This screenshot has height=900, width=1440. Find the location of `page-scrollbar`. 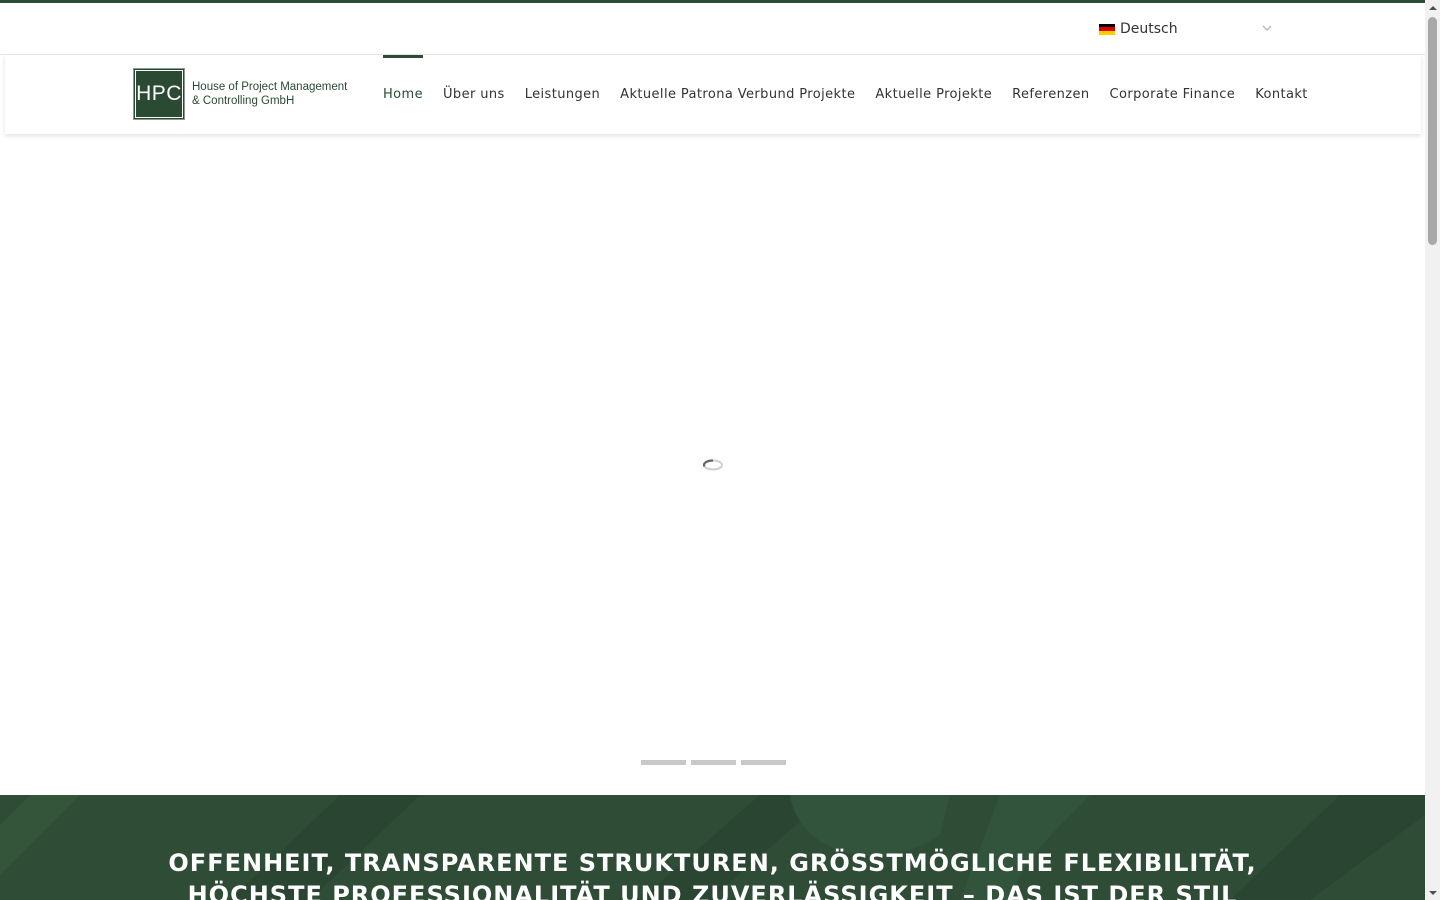

page-scrollbar is located at coordinates (1432, 450).